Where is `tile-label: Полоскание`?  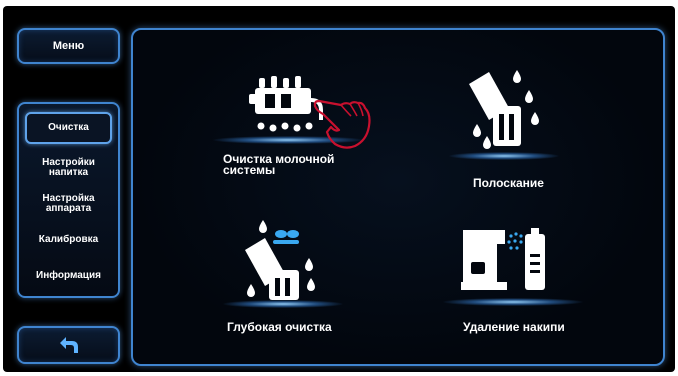 tile-label: Полоскание is located at coordinates (508, 183).